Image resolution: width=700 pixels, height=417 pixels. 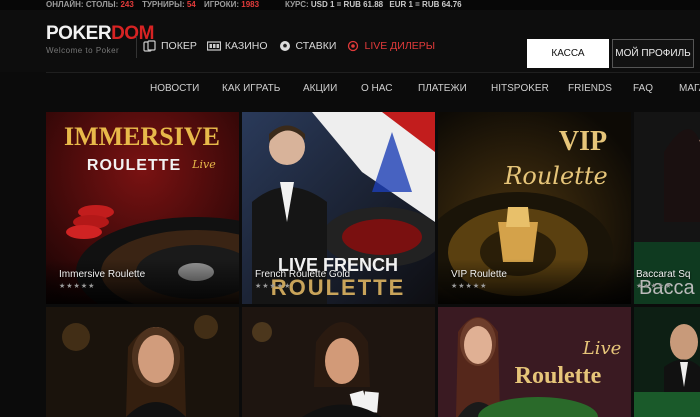 I want to click on subnav-how-to-play: КАК ИГРАТЬ, so click(x=251, y=88).